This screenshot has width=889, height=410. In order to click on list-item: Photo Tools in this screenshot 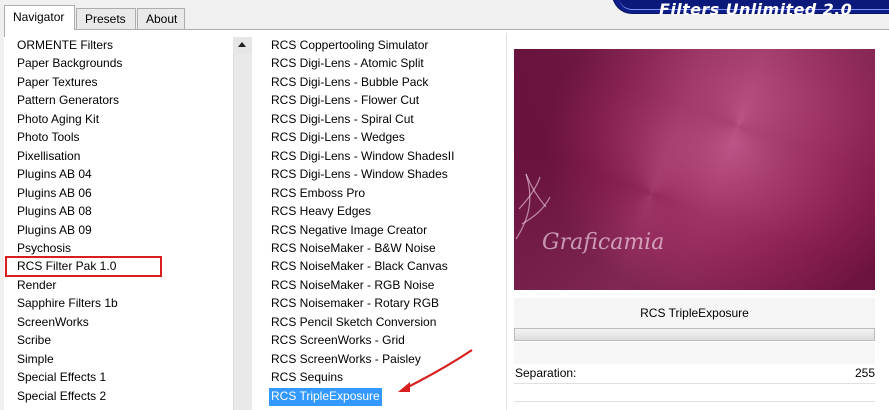, I will do `click(48, 138)`.